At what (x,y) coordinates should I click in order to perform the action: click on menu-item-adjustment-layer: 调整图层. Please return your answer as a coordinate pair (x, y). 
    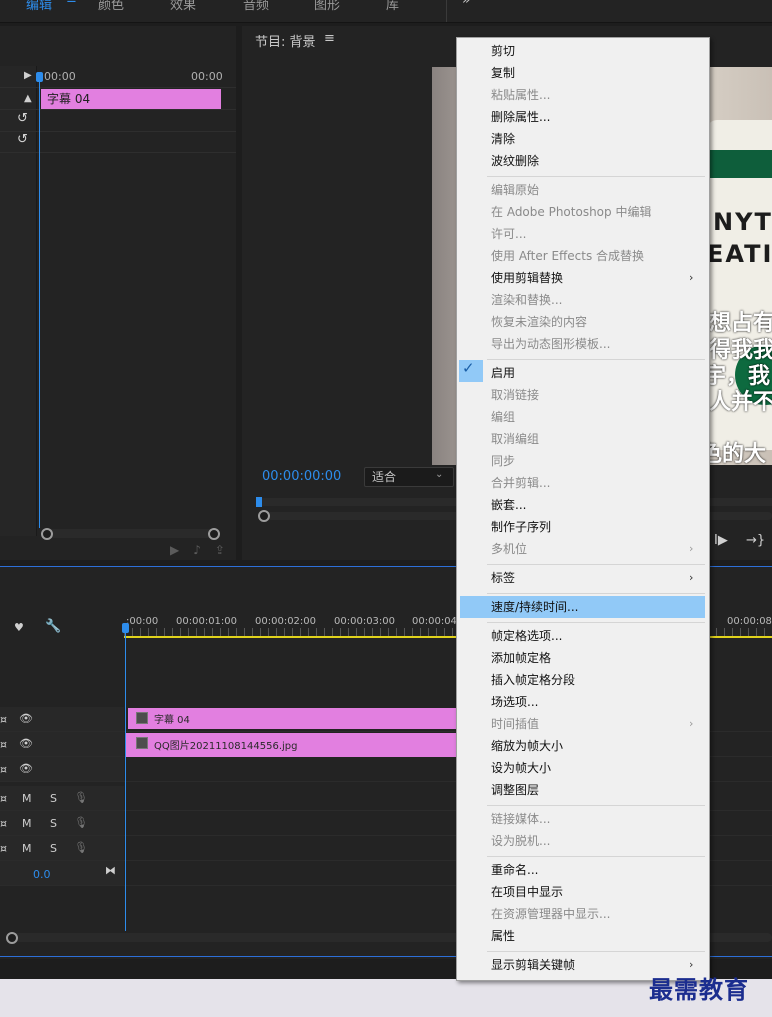
    Looking at the image, I should click on (583, 790).